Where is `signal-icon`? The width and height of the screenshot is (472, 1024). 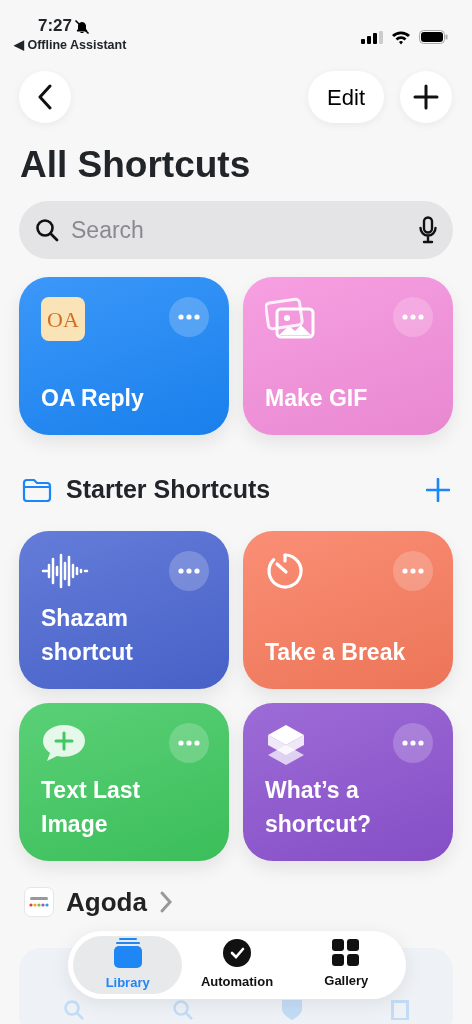
signal-icon is located at coordinates (372, 37).